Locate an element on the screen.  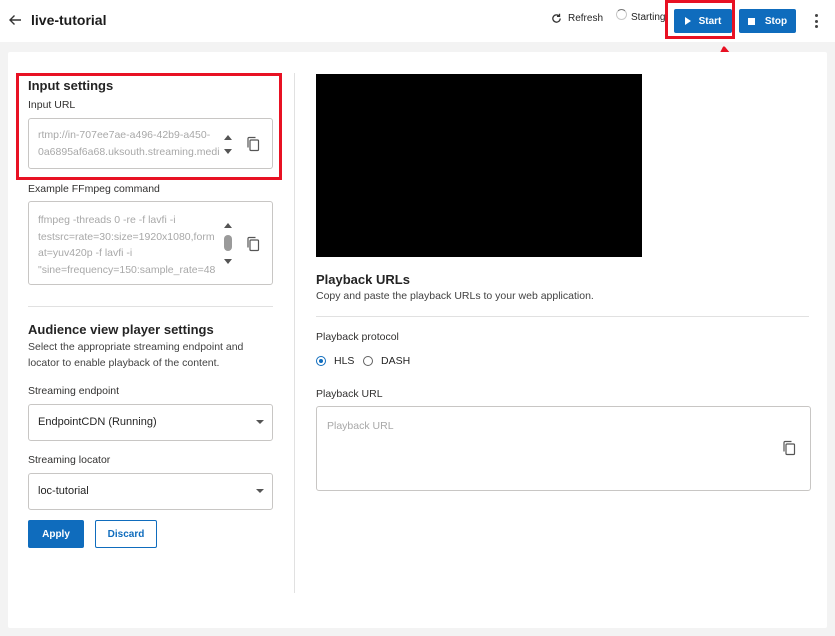
audience-settings-heading: Audience view player settings is located at coordinates (121, 329).